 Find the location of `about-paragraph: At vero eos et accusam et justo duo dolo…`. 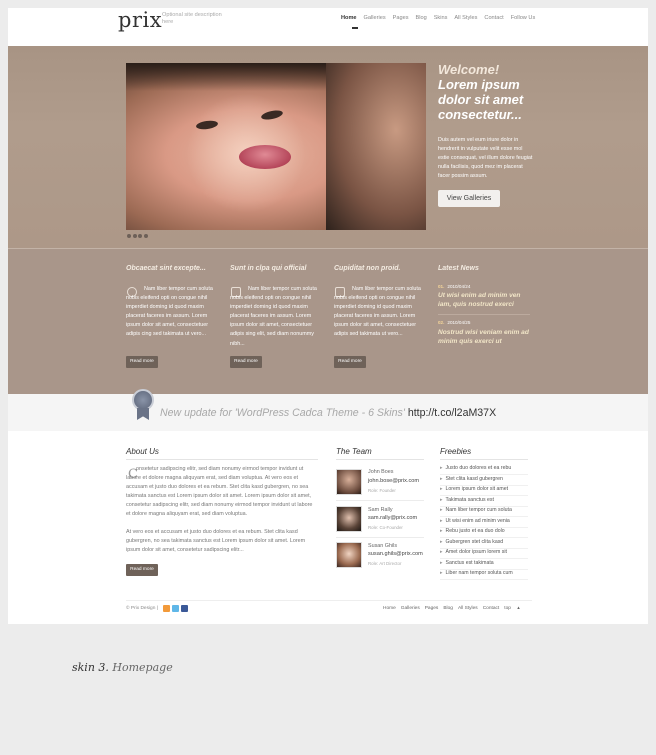

about-paragraph: At vero eos et accusam et justo duo dolo… is located at coordinates (216, 541).